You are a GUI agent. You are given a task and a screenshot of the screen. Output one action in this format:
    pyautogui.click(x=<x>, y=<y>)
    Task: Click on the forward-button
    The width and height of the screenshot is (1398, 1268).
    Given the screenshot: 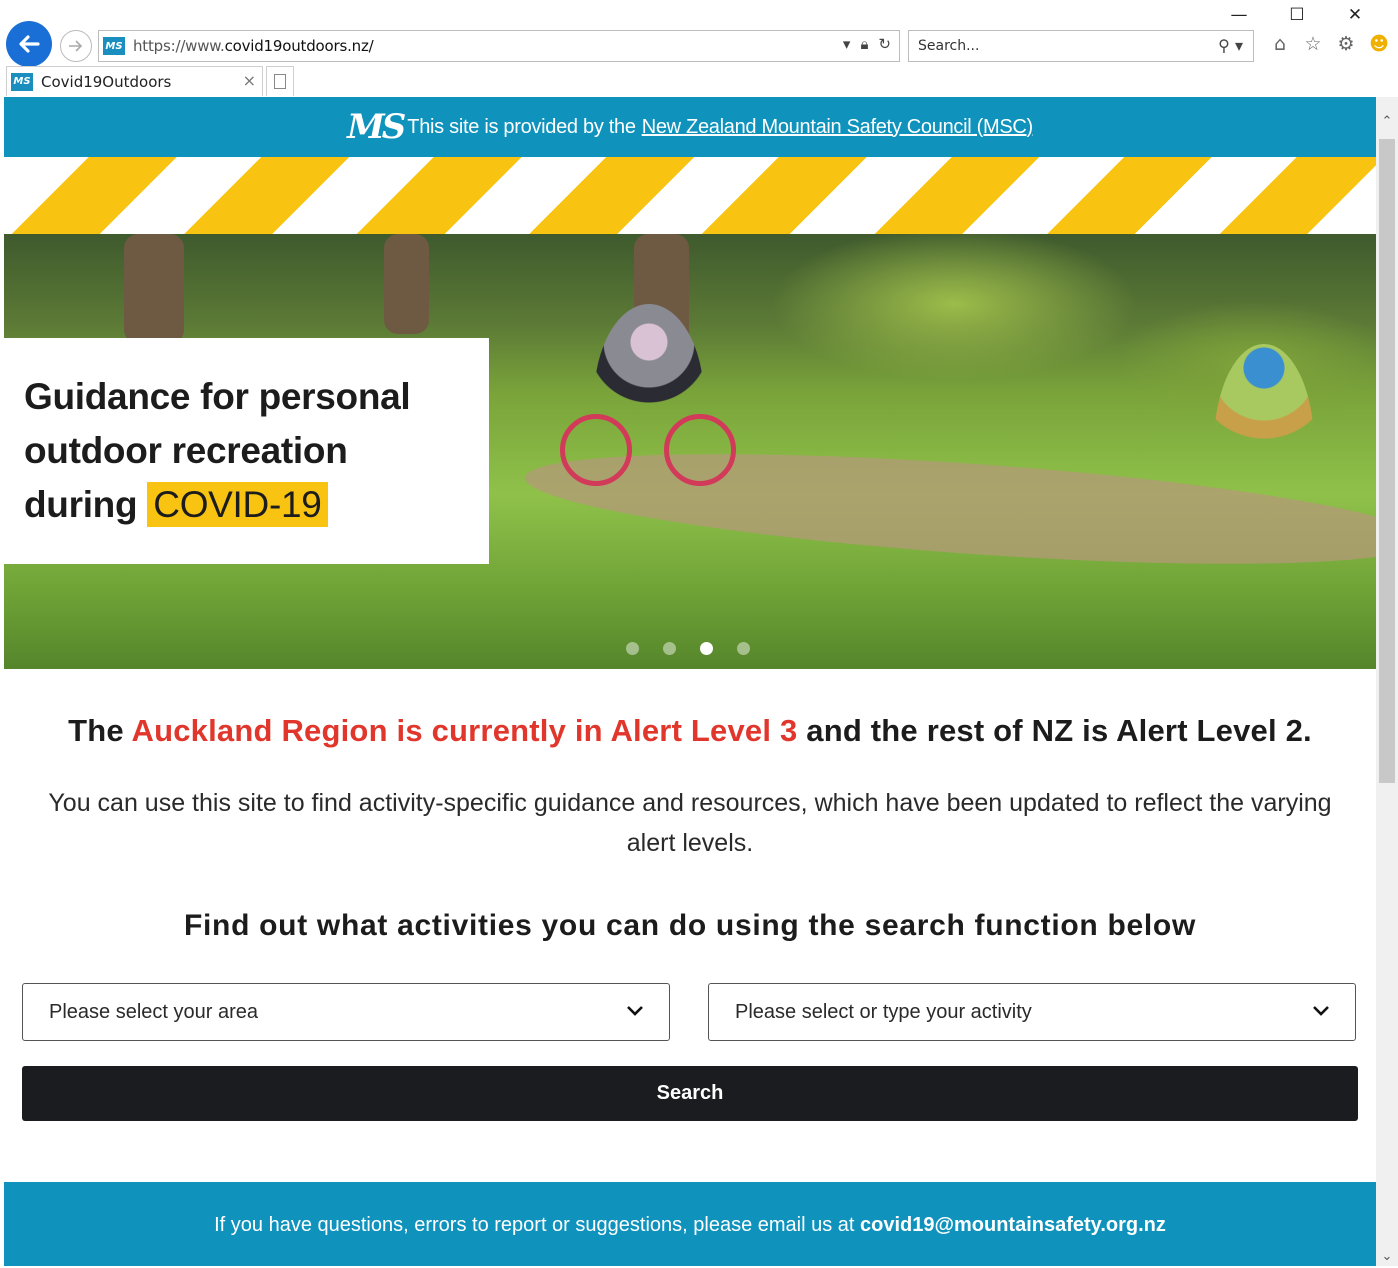 What is the action you would take?
    pyautogui.click(x=76, y=46)
    